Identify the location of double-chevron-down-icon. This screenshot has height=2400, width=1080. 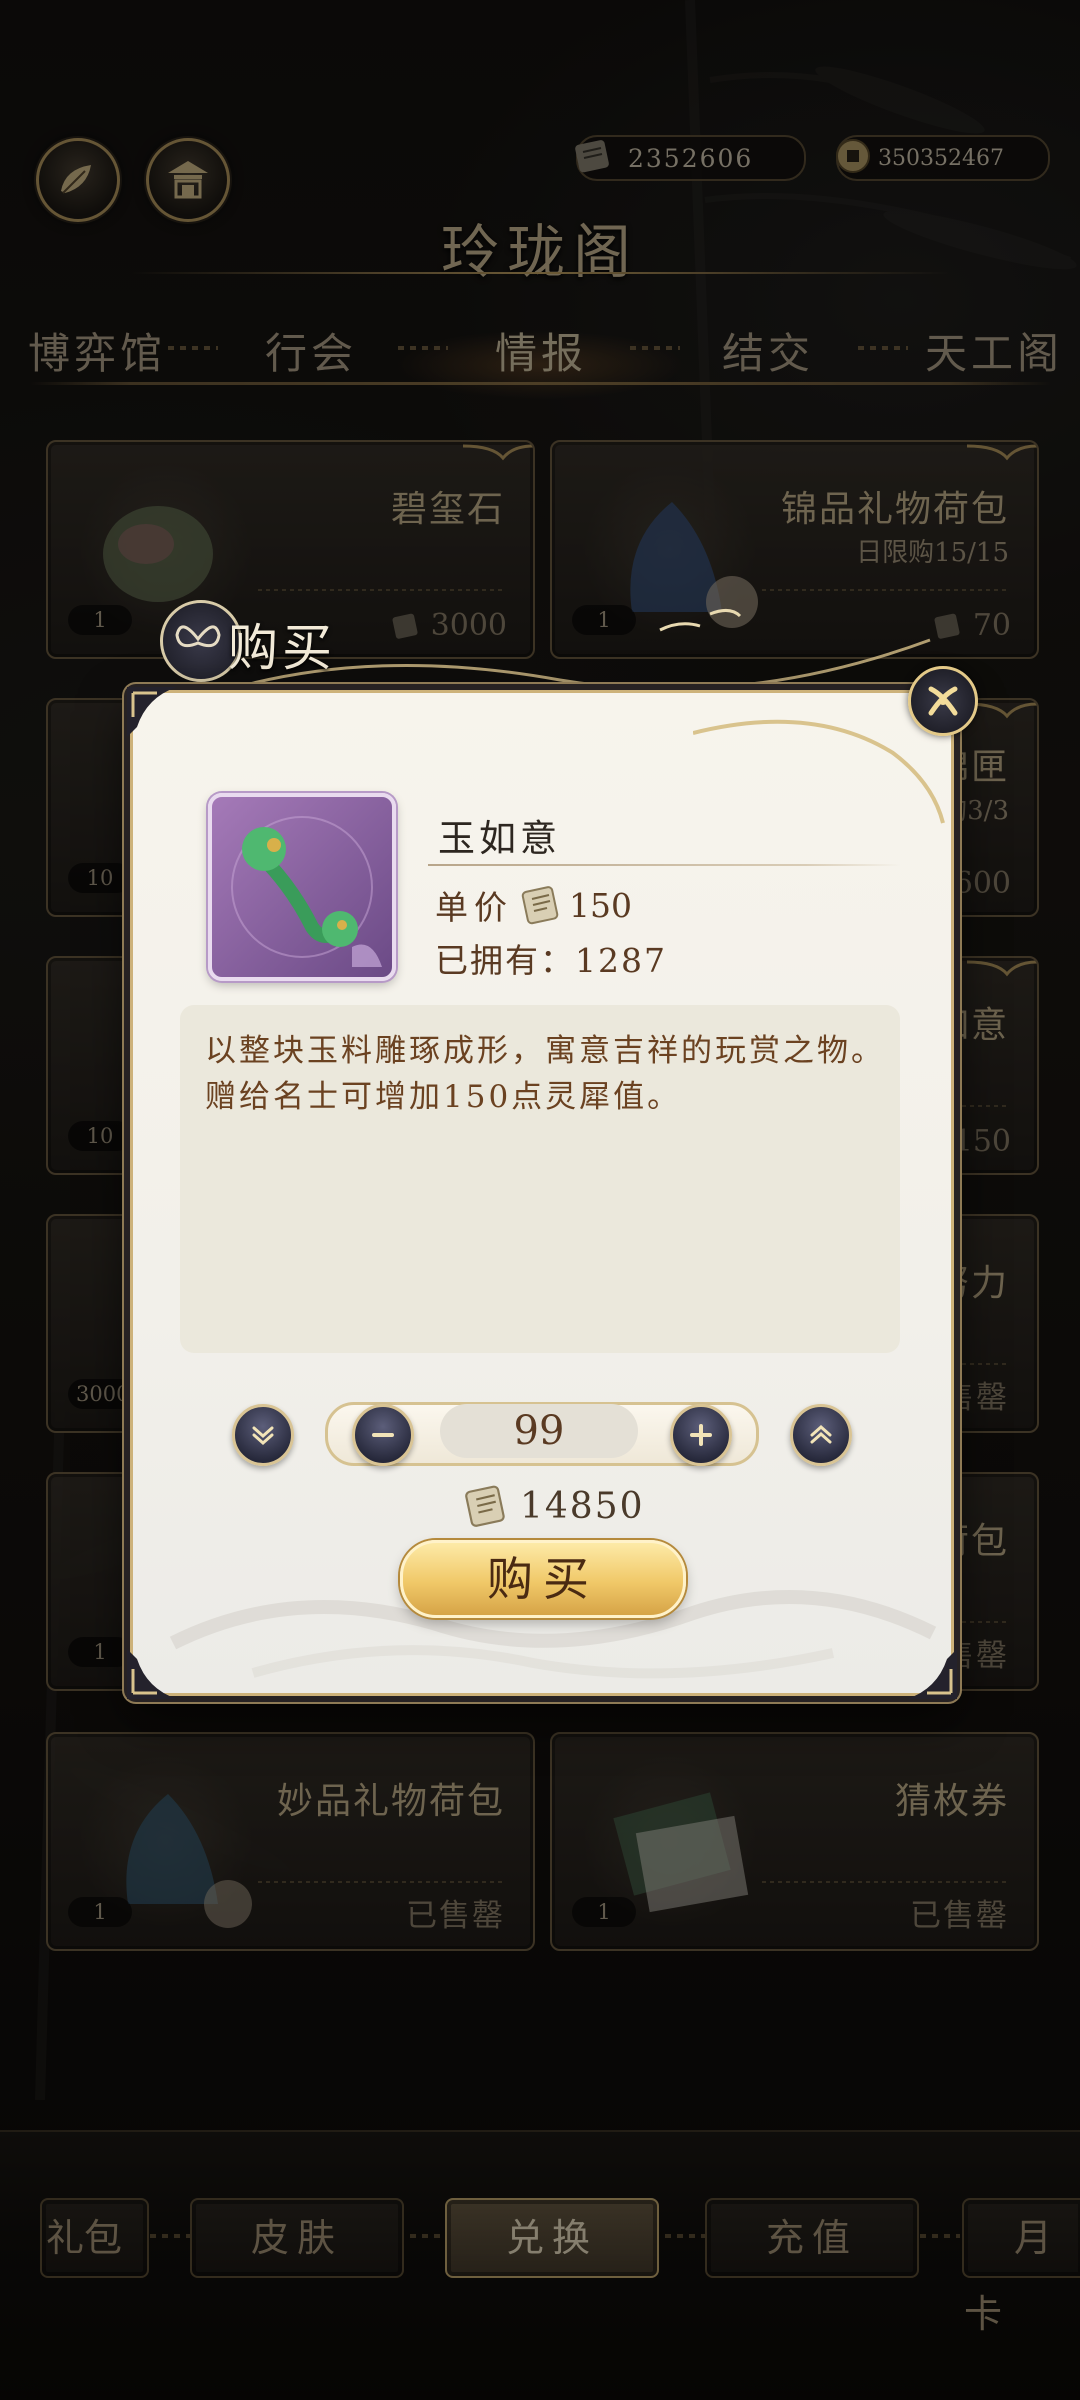
(263, 1436).